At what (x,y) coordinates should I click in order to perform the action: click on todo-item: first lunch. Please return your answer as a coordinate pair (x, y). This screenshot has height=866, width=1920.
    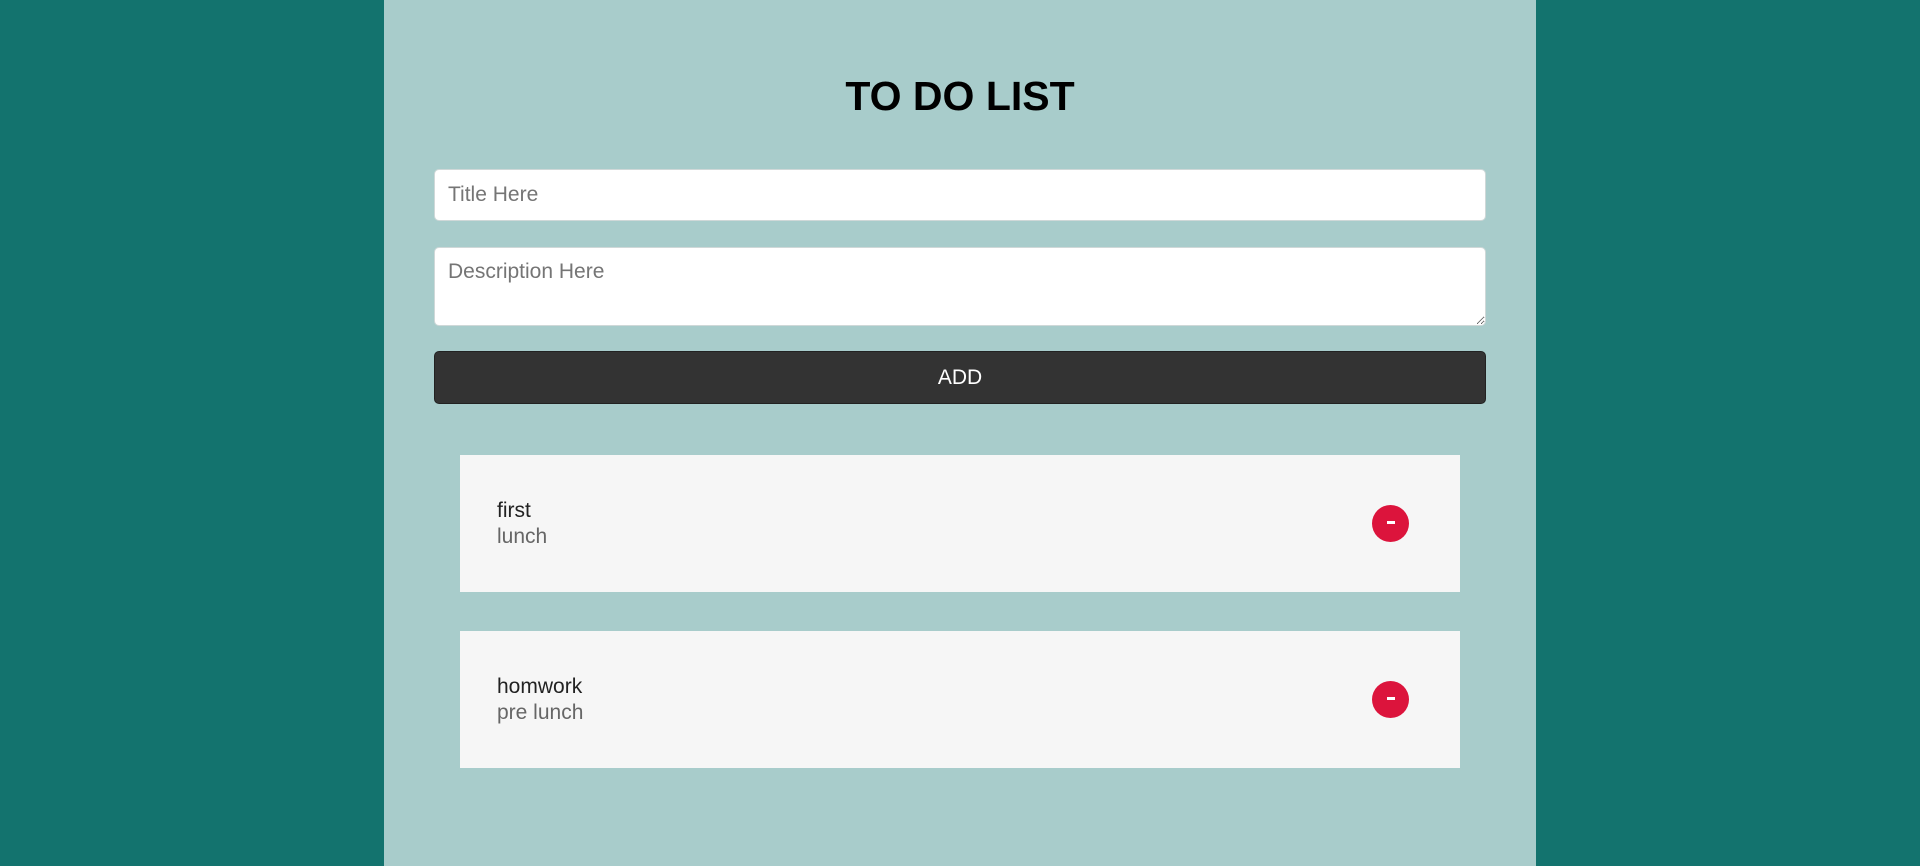
    Looking at the image, I should click on (960, 523).